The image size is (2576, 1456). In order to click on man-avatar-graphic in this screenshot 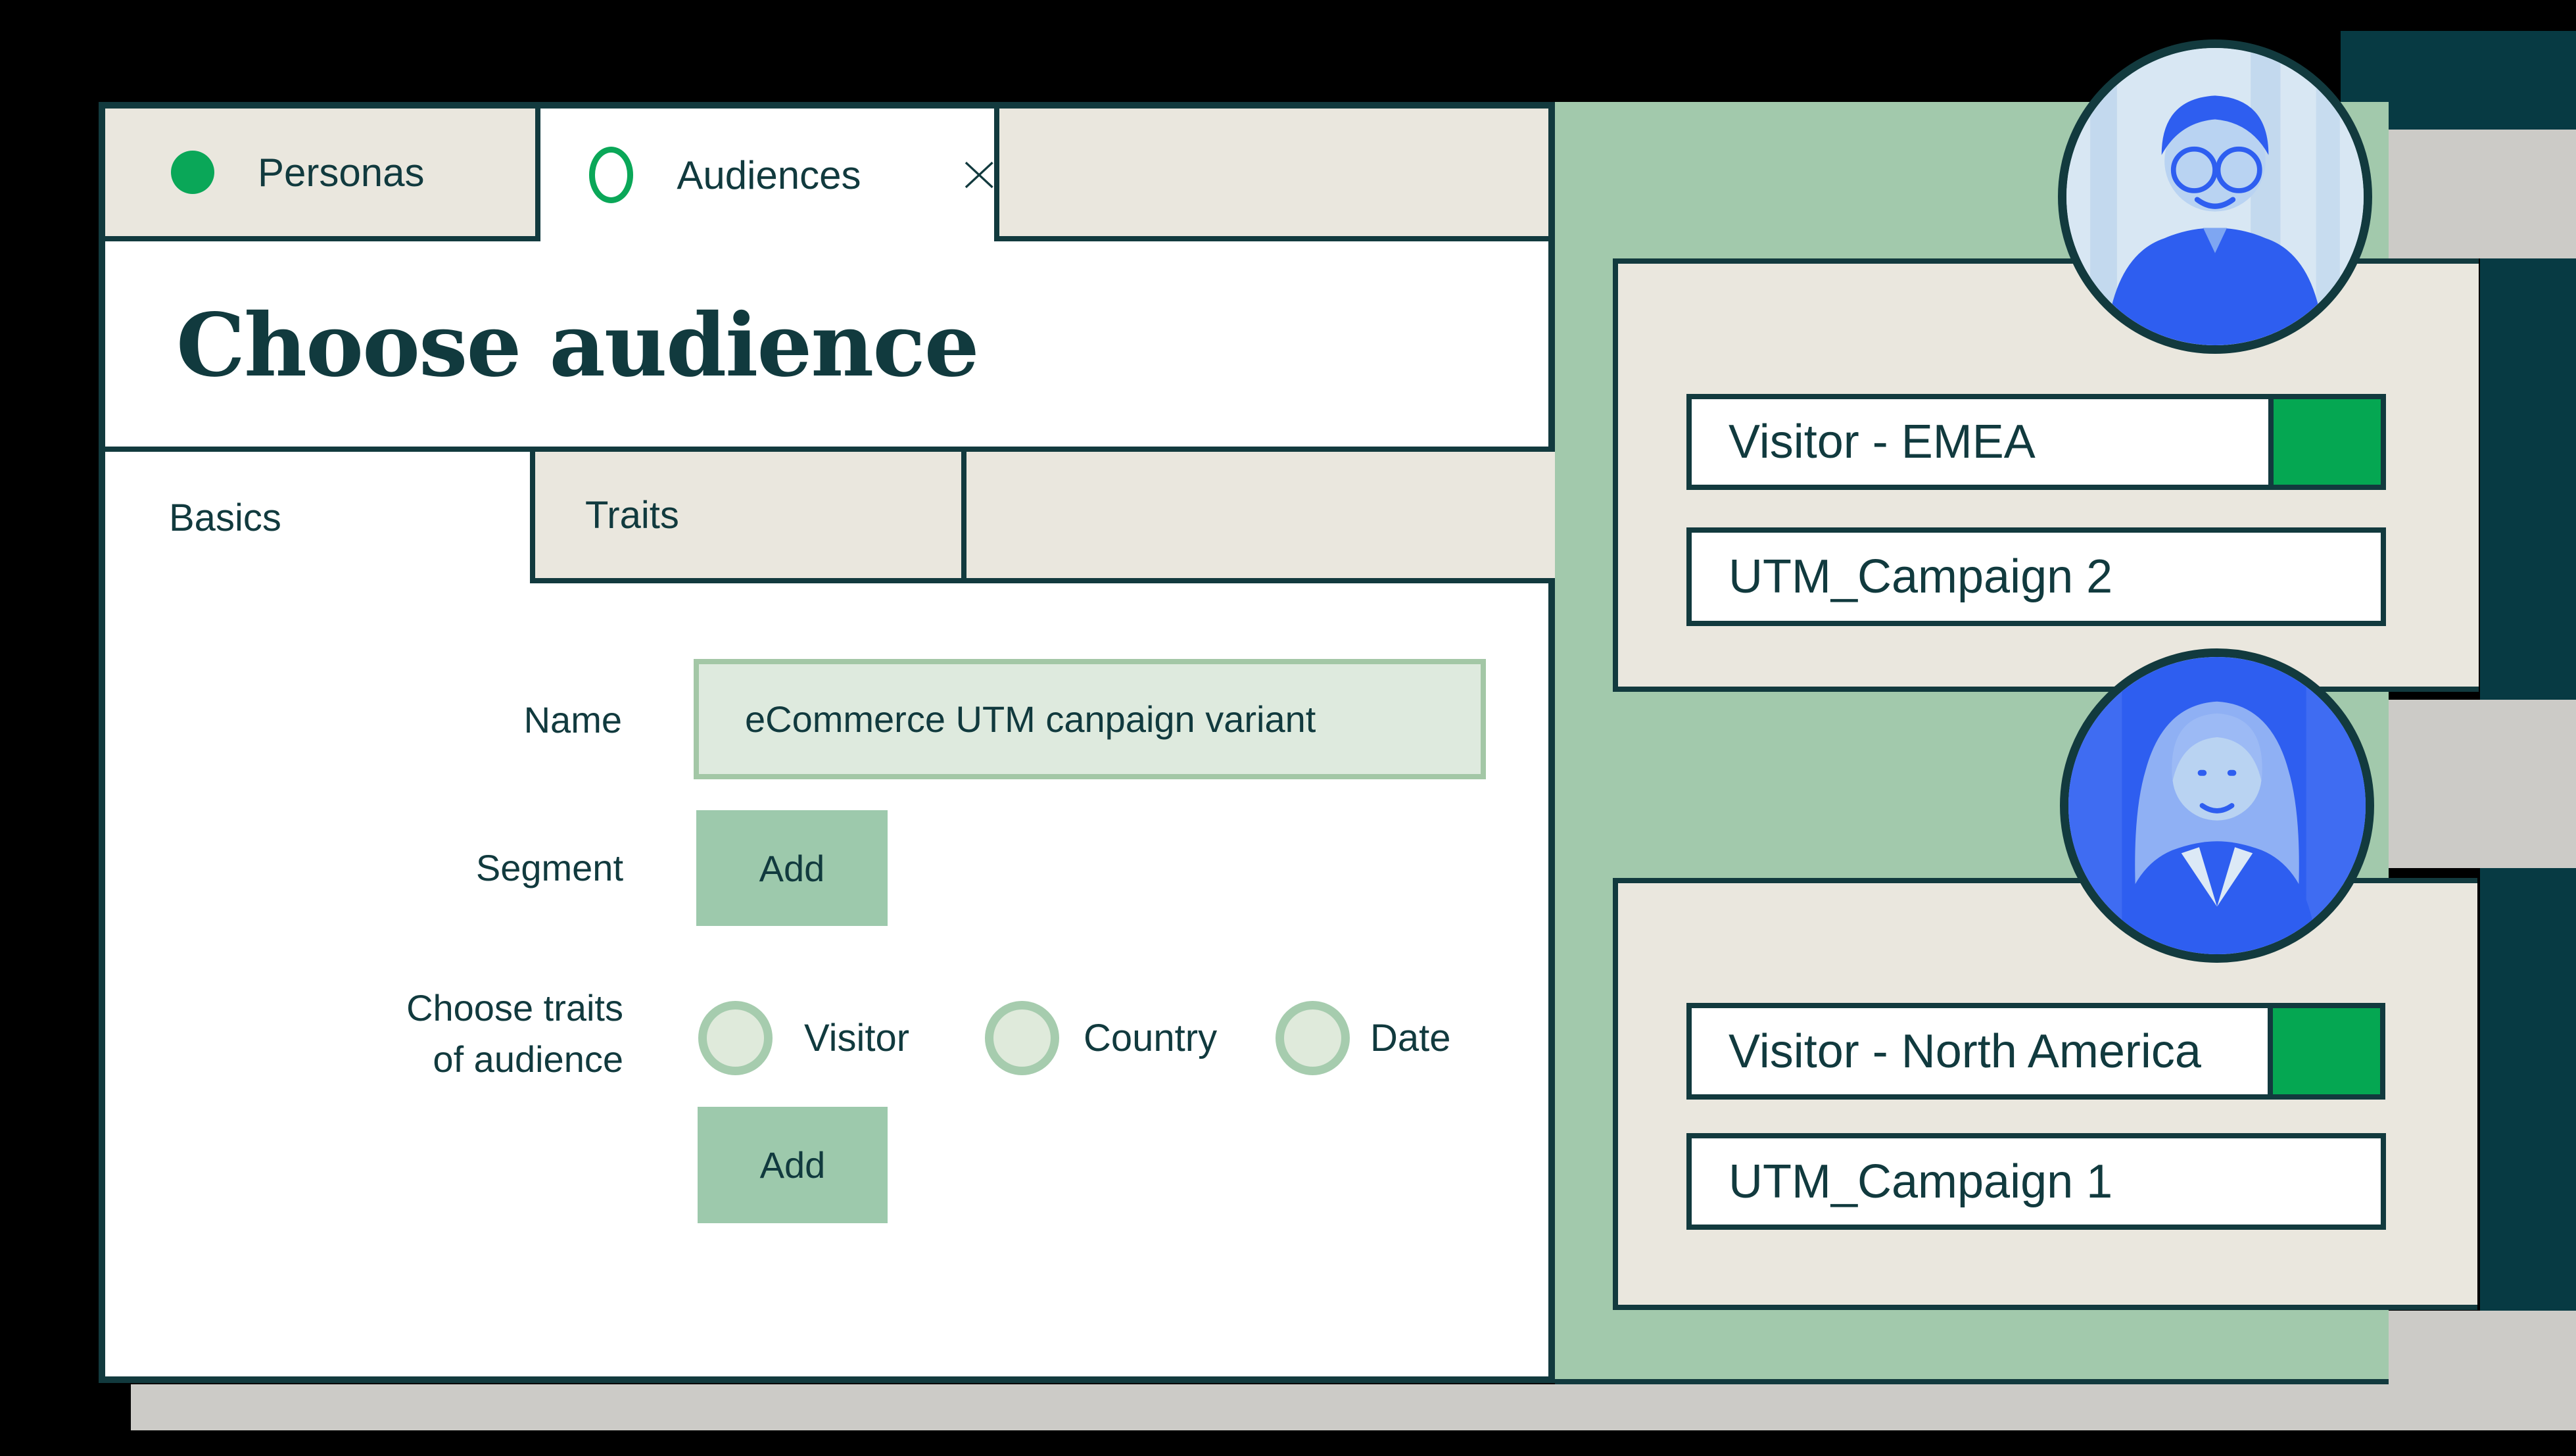, I will do `click(2215, 196)`.